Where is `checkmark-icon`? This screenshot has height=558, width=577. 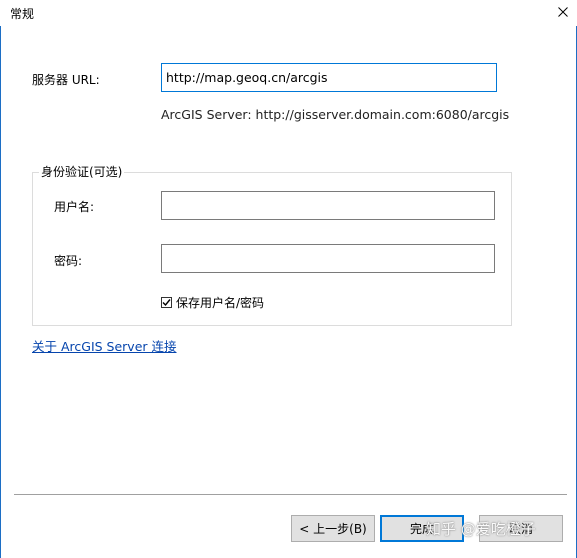
checkmark-icon is located at coordinates (166, 303).